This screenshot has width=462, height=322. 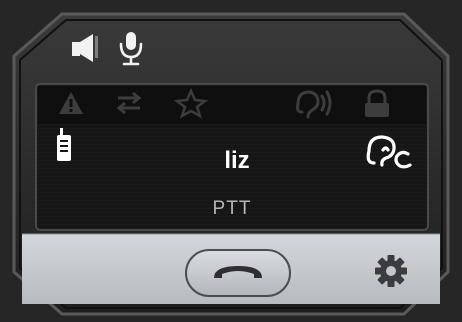 What do you see at coordinates (238, 273) in the screenshot?
I see `end-call-button` at bounding box center [238, 273].